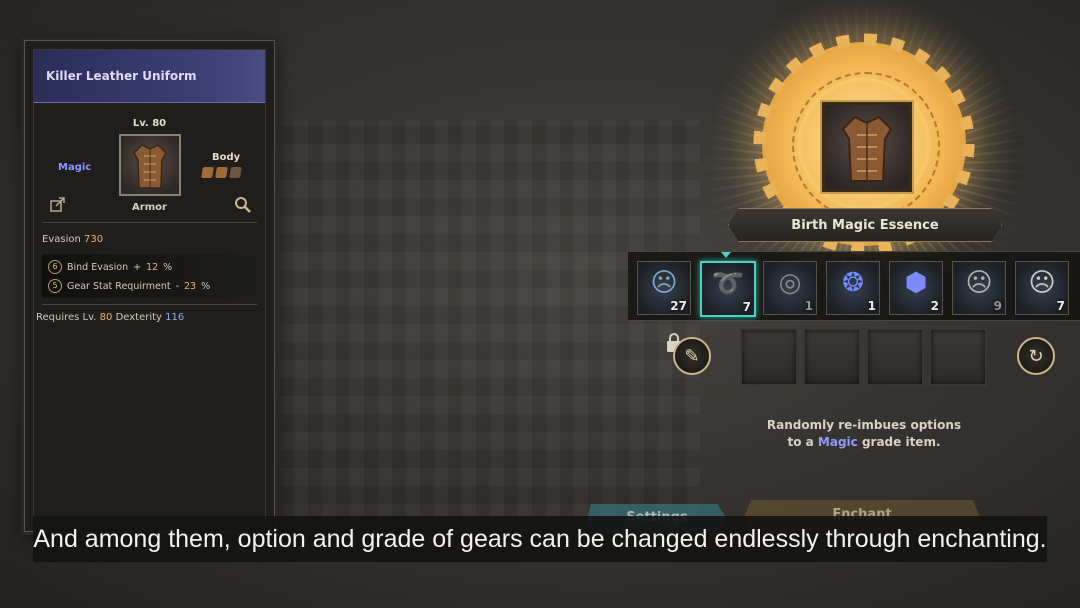 This screenshot has width=1080, height=608. I want to click on description-suffix: grade item., so click(899, 442).